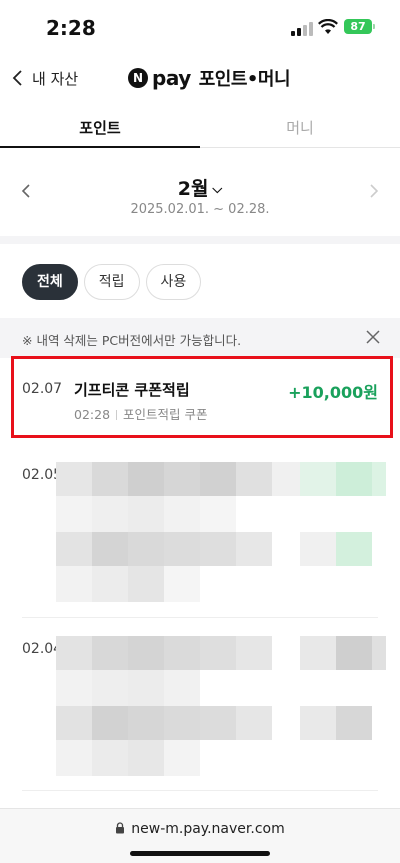 The width and height of the screenshot is (400, 863). I want to click on page-title: N pay 포인트•머니, so click(209, 78).